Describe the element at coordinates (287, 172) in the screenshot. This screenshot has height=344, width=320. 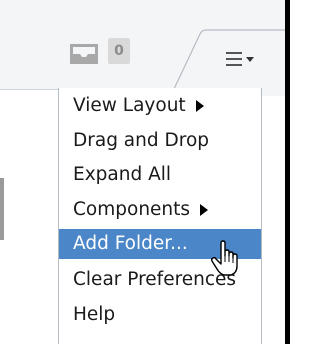
I see `window-right-border` at that location.